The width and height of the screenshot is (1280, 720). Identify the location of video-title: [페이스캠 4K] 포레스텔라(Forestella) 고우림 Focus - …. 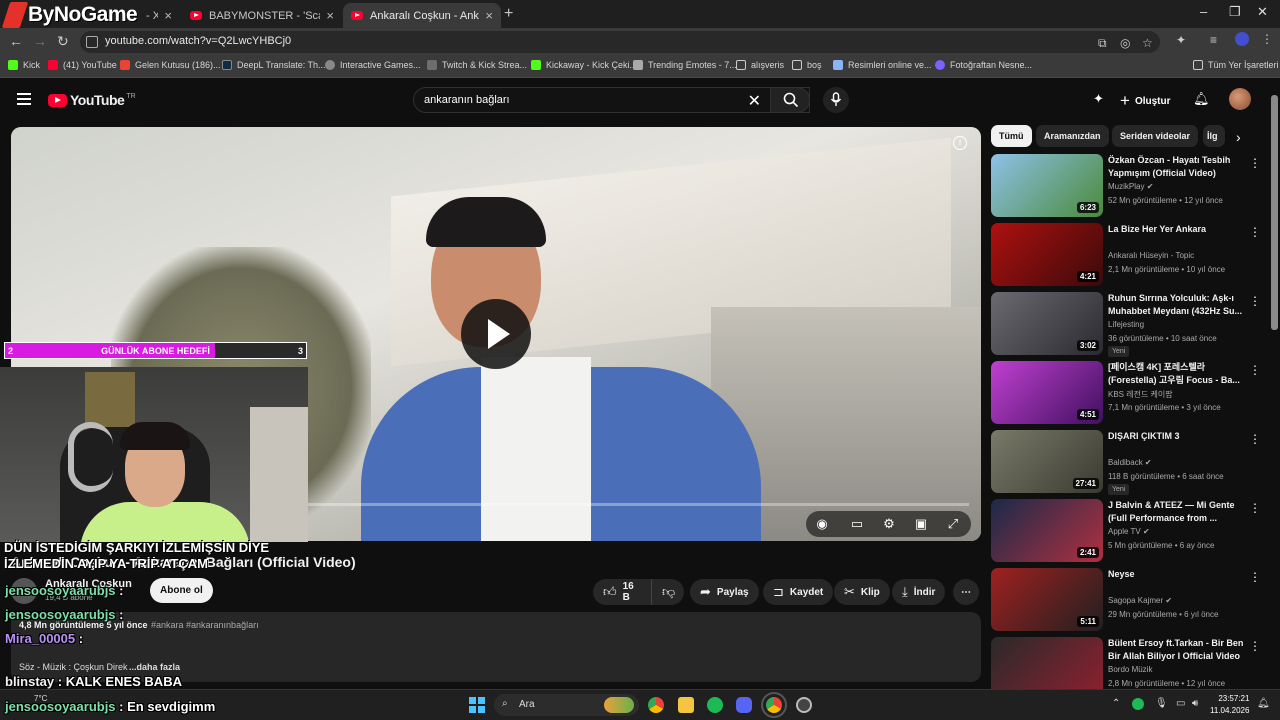
(1177, 374).